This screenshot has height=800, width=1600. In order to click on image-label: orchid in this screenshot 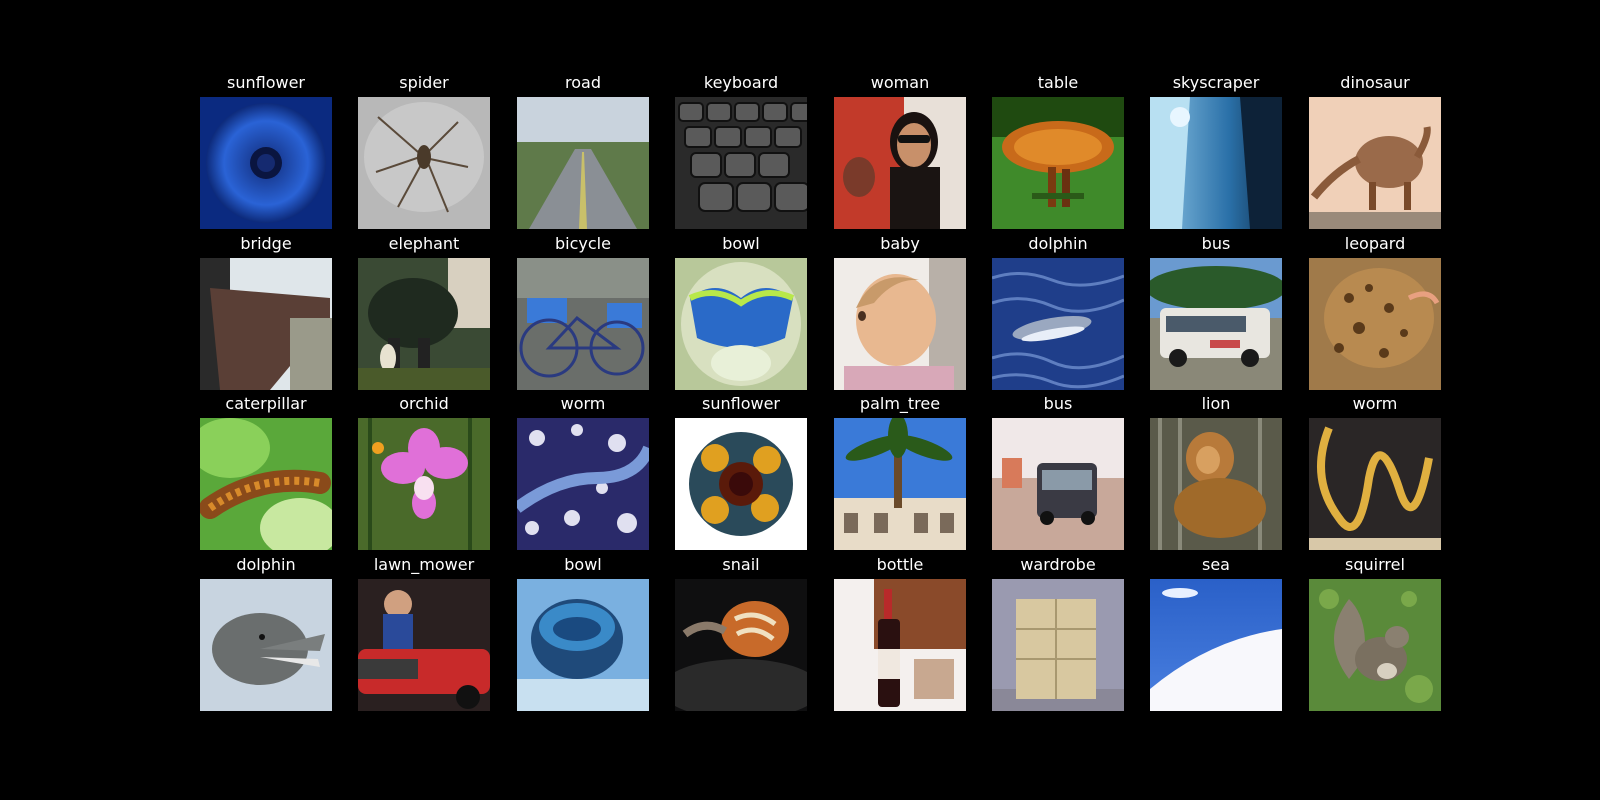, I will do `click(424, 403)`.